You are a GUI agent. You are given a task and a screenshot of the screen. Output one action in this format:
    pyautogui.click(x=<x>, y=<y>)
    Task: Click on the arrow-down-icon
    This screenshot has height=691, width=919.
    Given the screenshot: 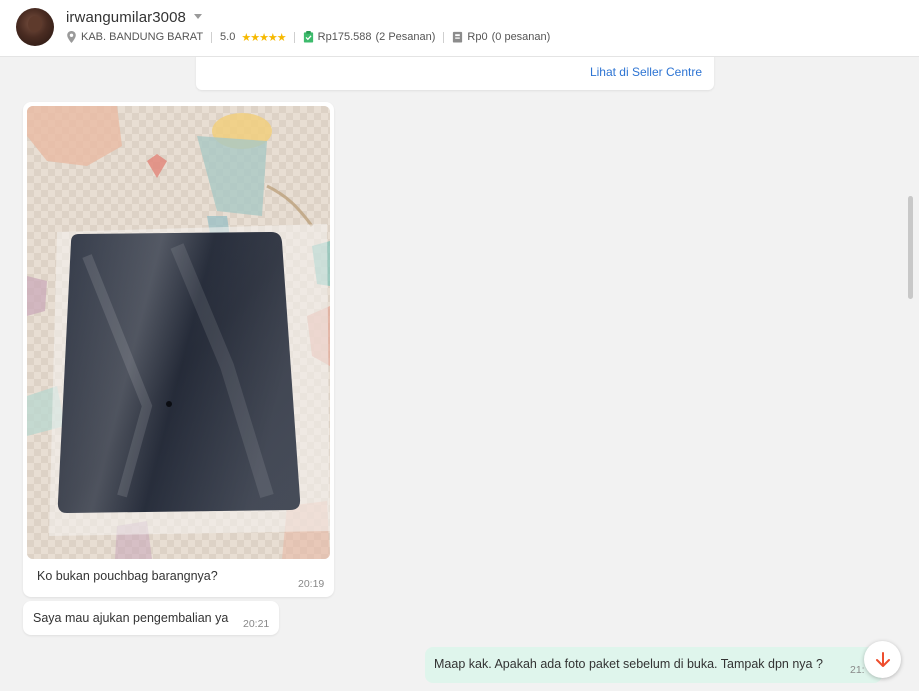 What is the action you would take?
    pyautogui.click(x=882, y=659)
    